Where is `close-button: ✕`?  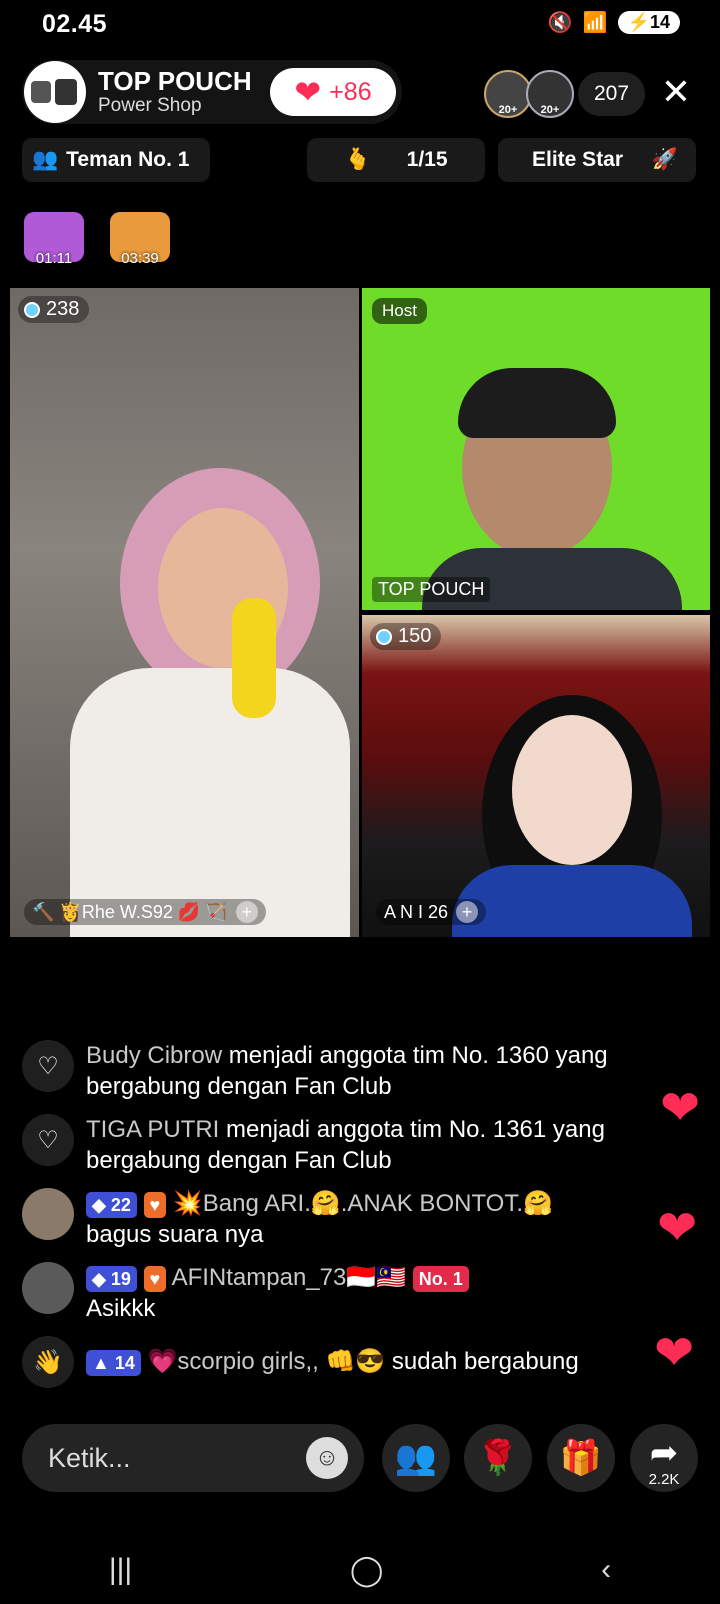 close-button: ✕ is located at coordinates (676, 92).